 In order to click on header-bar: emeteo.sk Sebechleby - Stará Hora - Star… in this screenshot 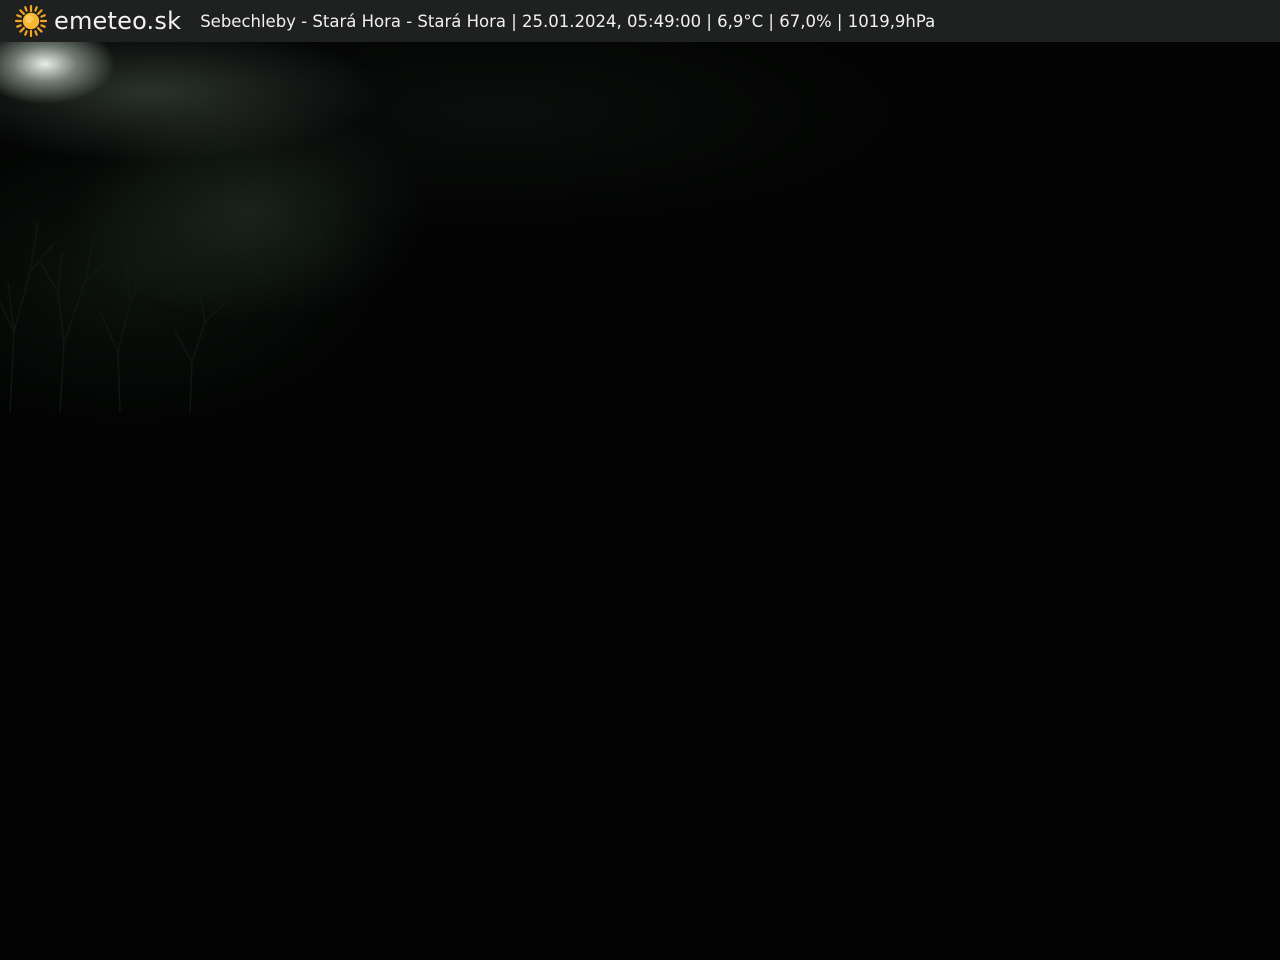, I will do `click(640, 21)`.